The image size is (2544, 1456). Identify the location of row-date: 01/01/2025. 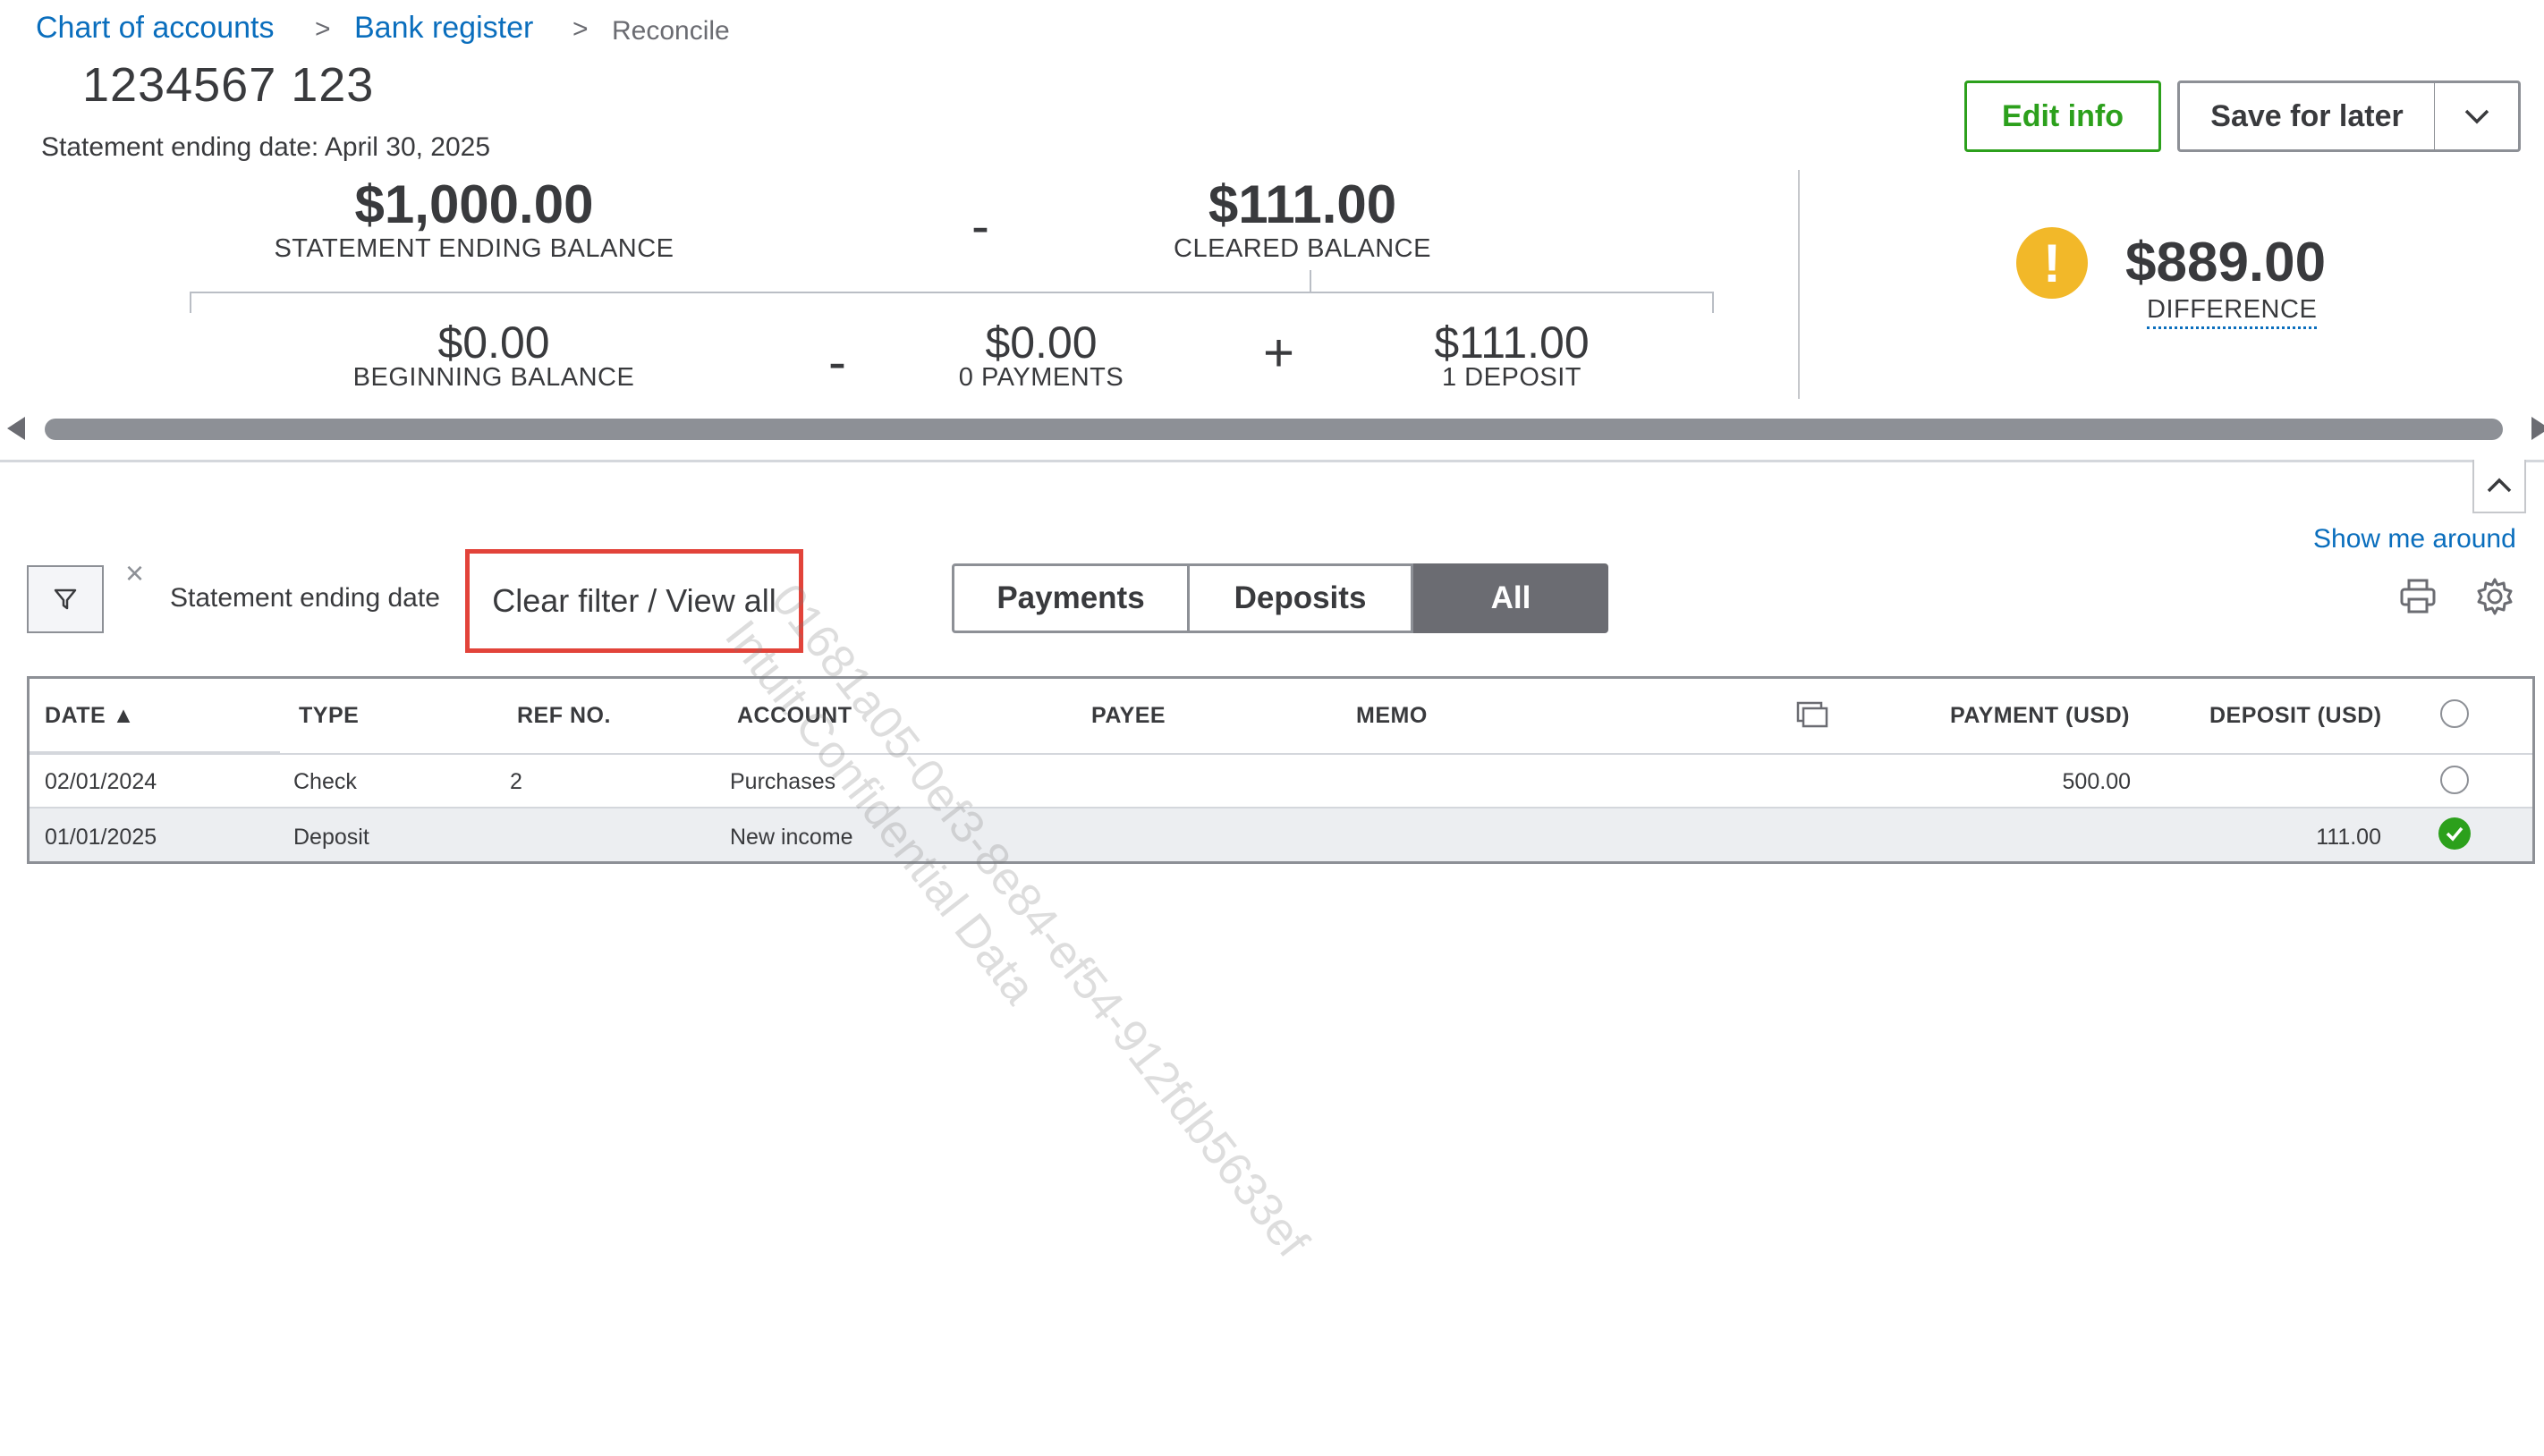
(101, 837).